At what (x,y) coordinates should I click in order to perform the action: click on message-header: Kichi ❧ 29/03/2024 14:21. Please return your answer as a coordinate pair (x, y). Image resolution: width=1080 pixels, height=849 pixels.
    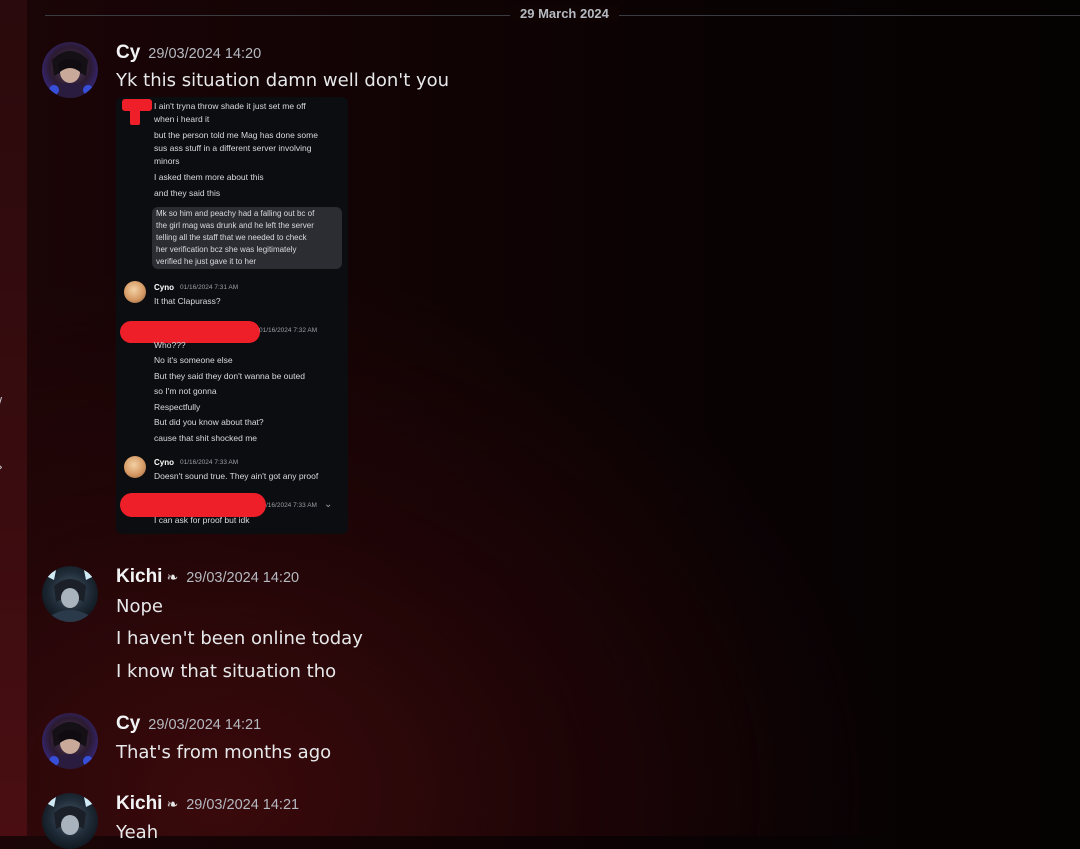
    Looking at the image, I should click on (207, 804).